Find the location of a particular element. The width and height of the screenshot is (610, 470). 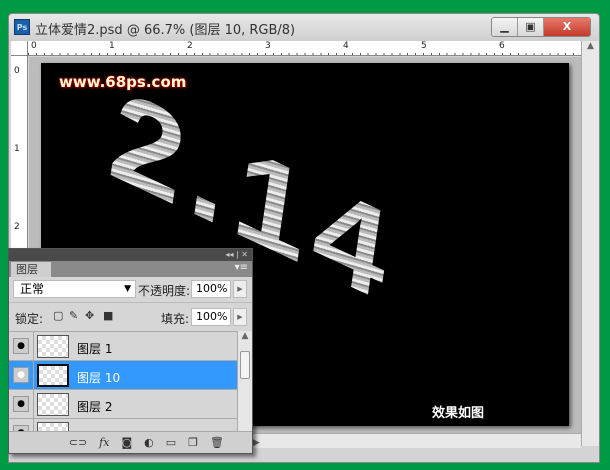

layers-list: ● 图层 1 ● 图层 10 ● 图层 2 ● is located at coordinates (123, 381).